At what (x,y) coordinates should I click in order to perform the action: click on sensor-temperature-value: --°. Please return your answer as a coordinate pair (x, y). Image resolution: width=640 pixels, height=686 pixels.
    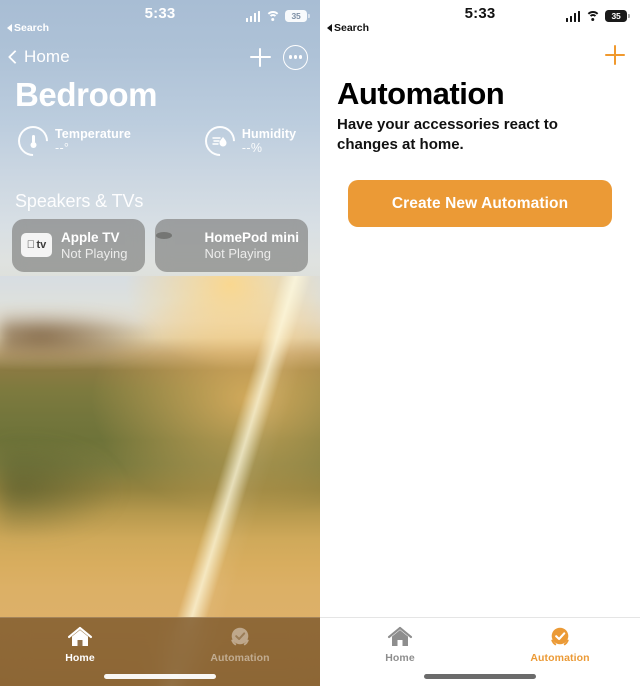
    Looking at the image, I should click on (62, 148).